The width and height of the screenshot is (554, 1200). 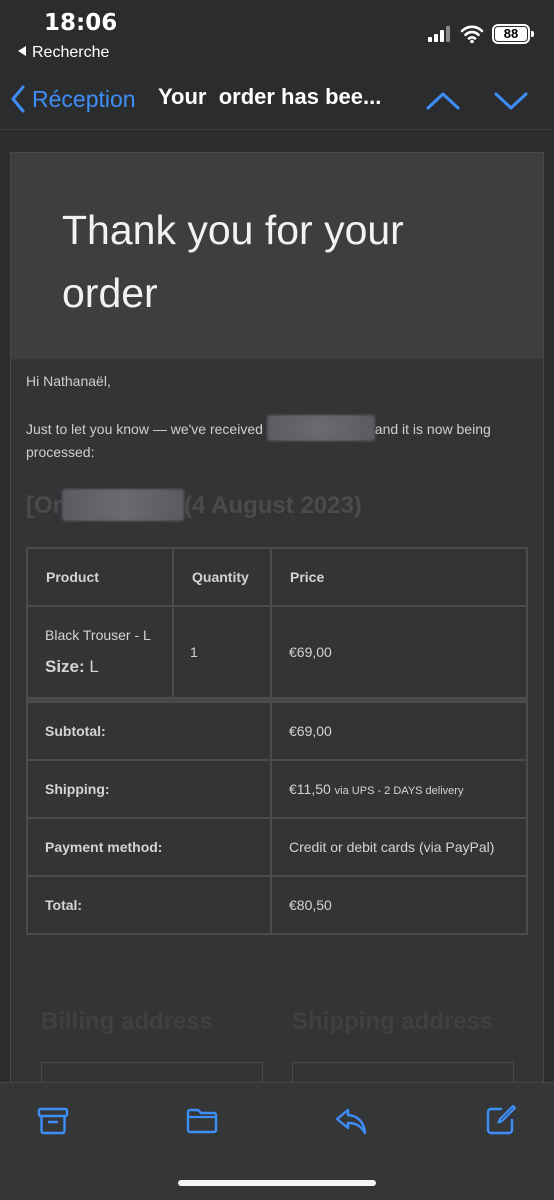 I want to click on shipping-note: via UPS - 2 DAYS delivery, so click(x=399, y=791).